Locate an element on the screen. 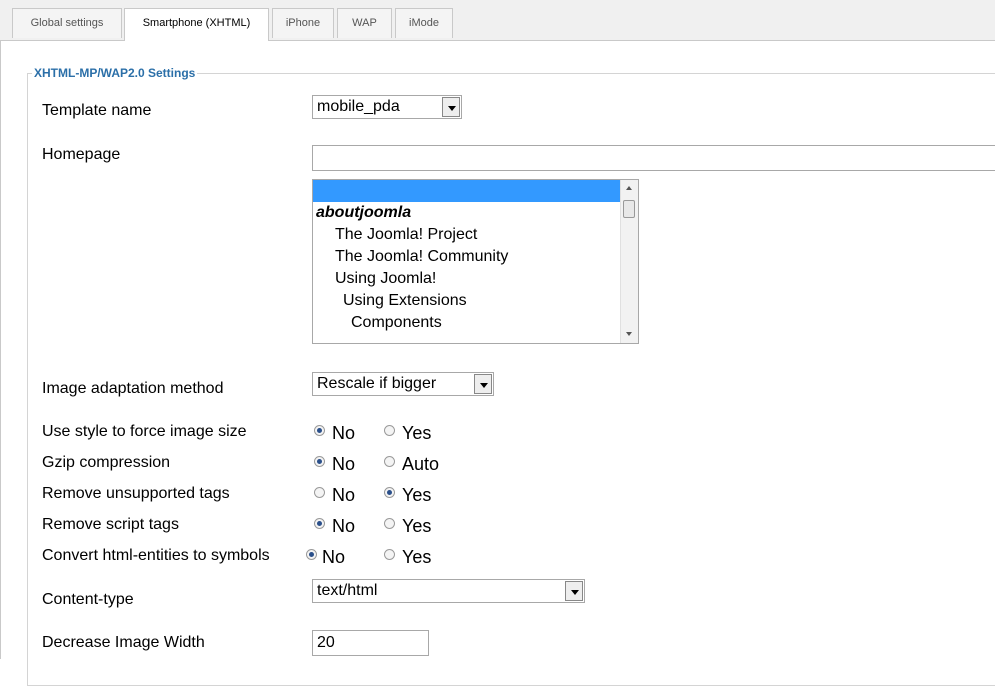 This screenshot has height=686, width=995. remove-unsupported-no-label: No is located at coordinates (344, 495).